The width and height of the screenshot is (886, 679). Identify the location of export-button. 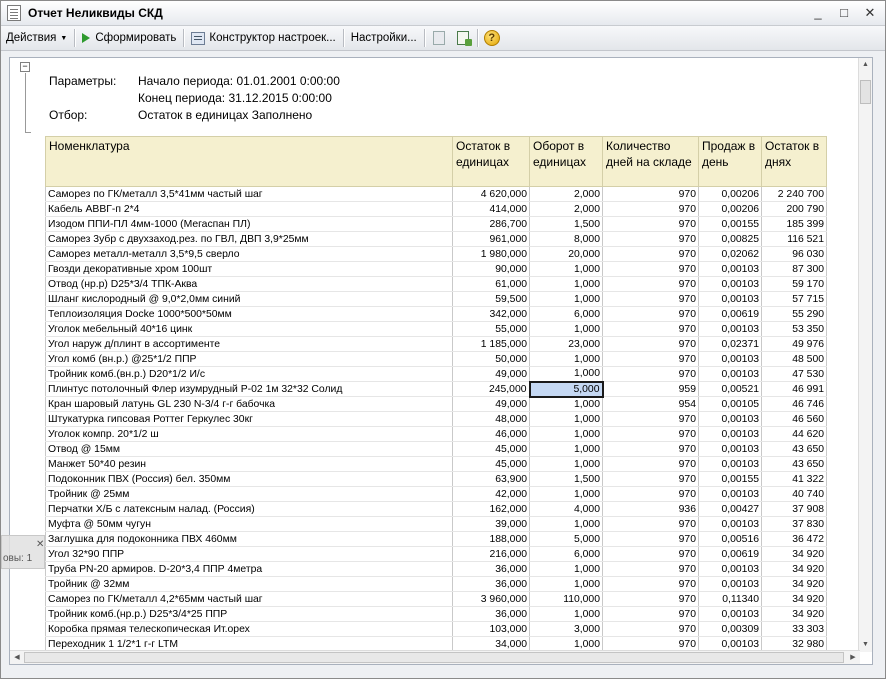
(463, 38).